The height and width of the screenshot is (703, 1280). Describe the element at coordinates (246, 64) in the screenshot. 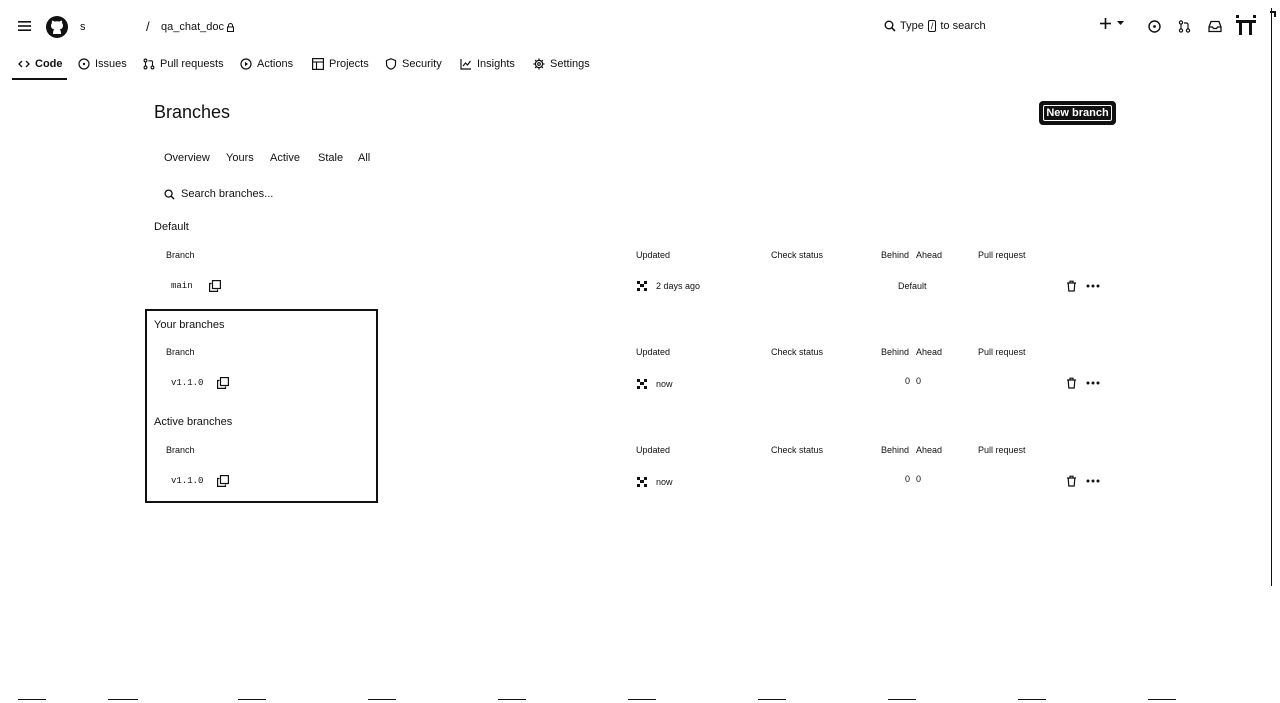

I see `play-icon` at that location.